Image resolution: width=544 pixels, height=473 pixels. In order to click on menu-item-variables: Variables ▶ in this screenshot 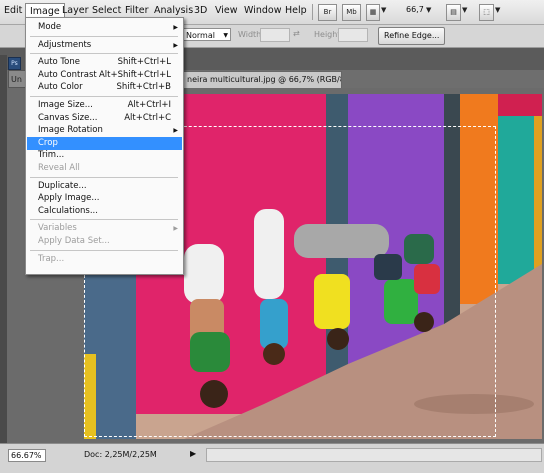, I will do `click(104, 228)`.